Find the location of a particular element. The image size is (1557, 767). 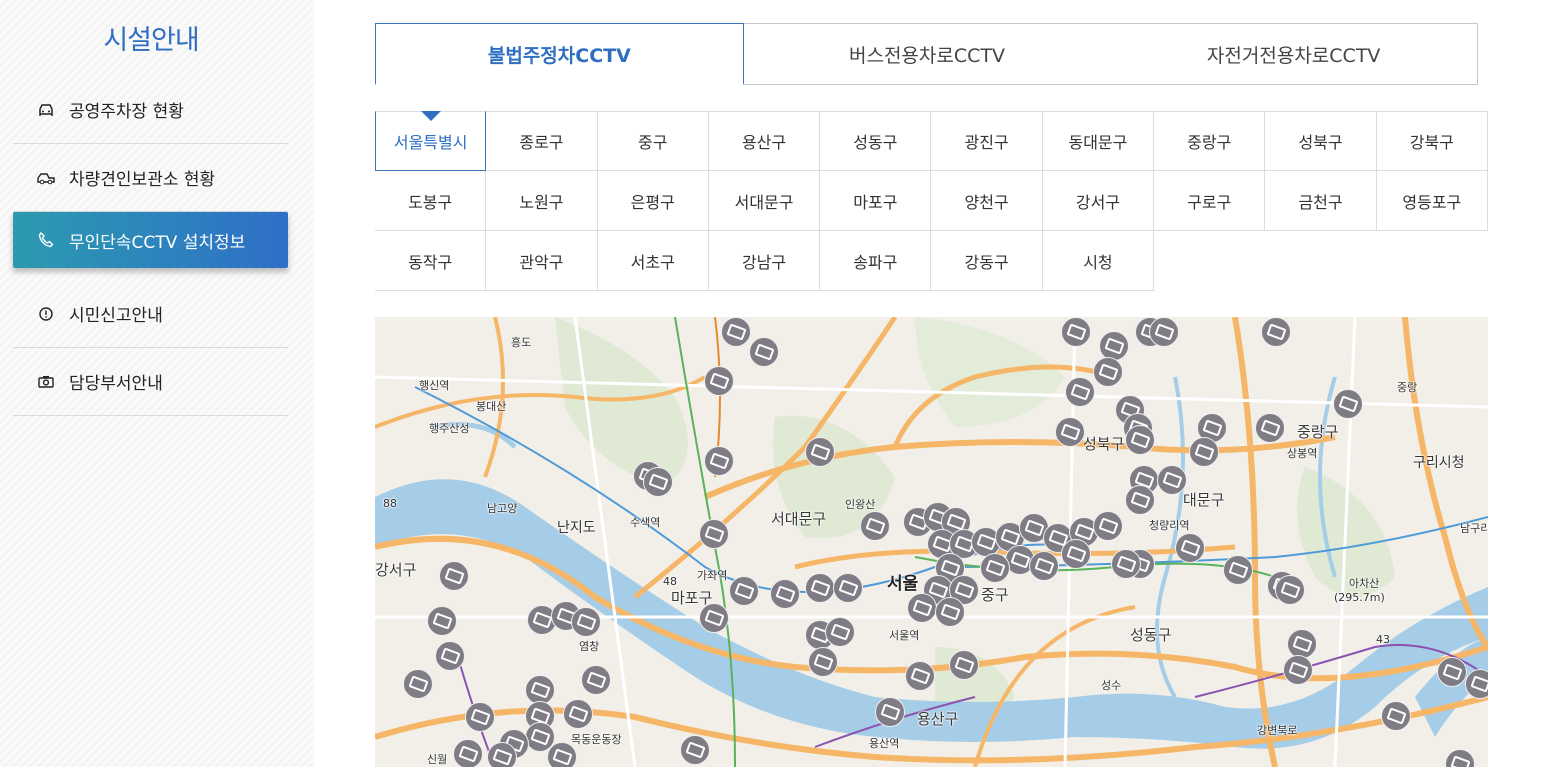

district-jung: 중구 is located at coordinates (653, 141).